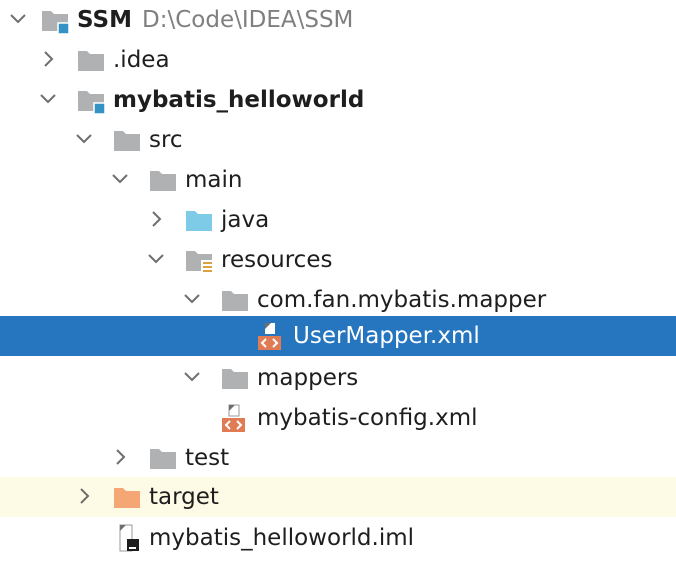  Describe the element at coordinates (338, 260) in the screenshot. I see `tree-row-resources: resources` at that location.